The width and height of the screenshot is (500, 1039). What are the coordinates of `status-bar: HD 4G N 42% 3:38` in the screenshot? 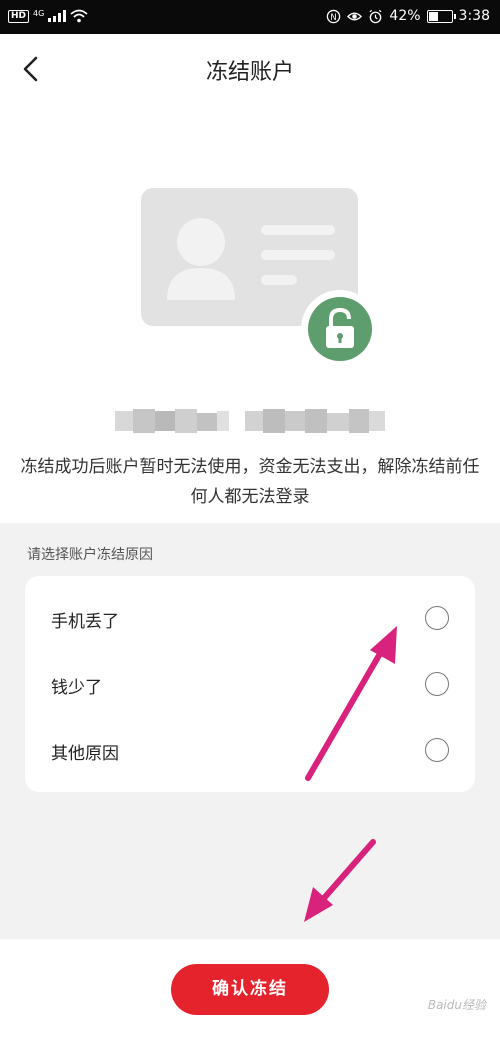 It's located at (250, 17).